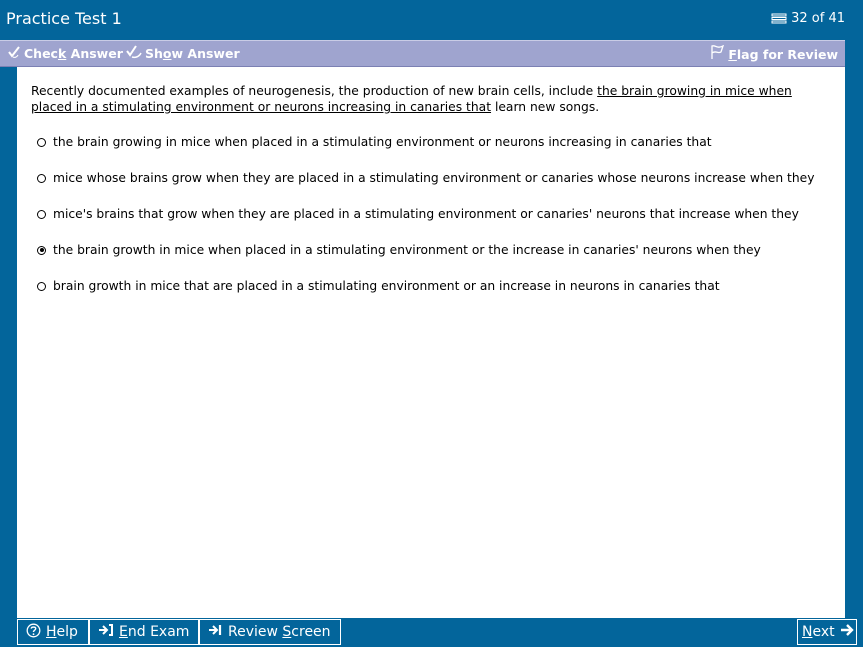  Describe the element at coordinates (14, 53) in the screenshot. I see `check-answer-icon` at that location.